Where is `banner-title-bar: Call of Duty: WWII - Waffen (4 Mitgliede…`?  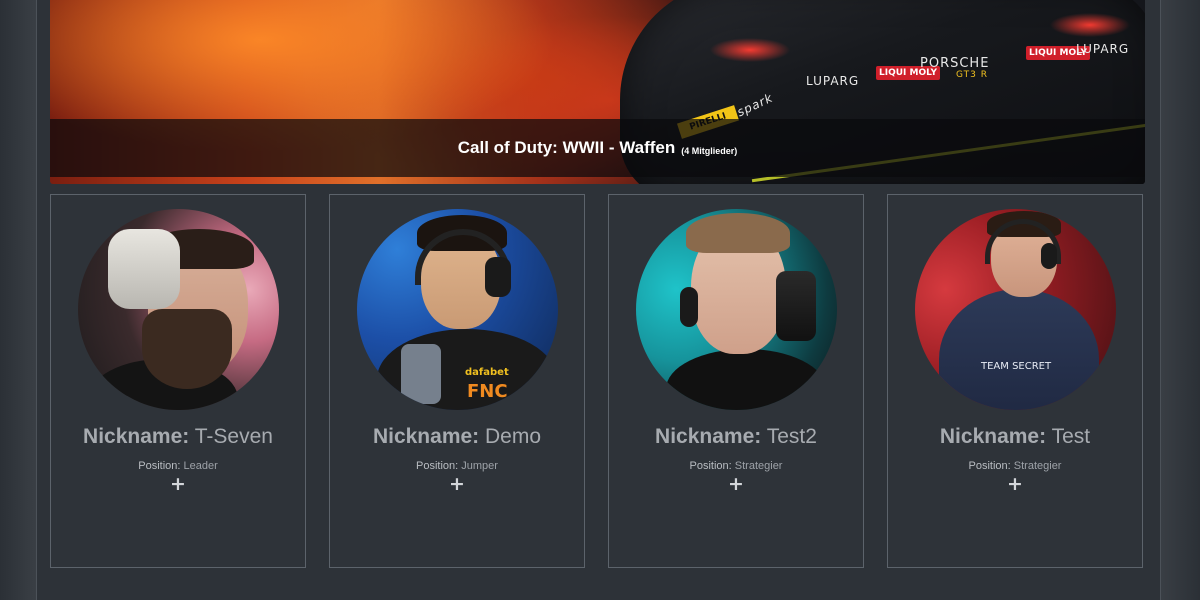
banner-title-bar: Call of Duty: WWII - Waffen (4 Mitgliede… is located at coordinates (597, 148).